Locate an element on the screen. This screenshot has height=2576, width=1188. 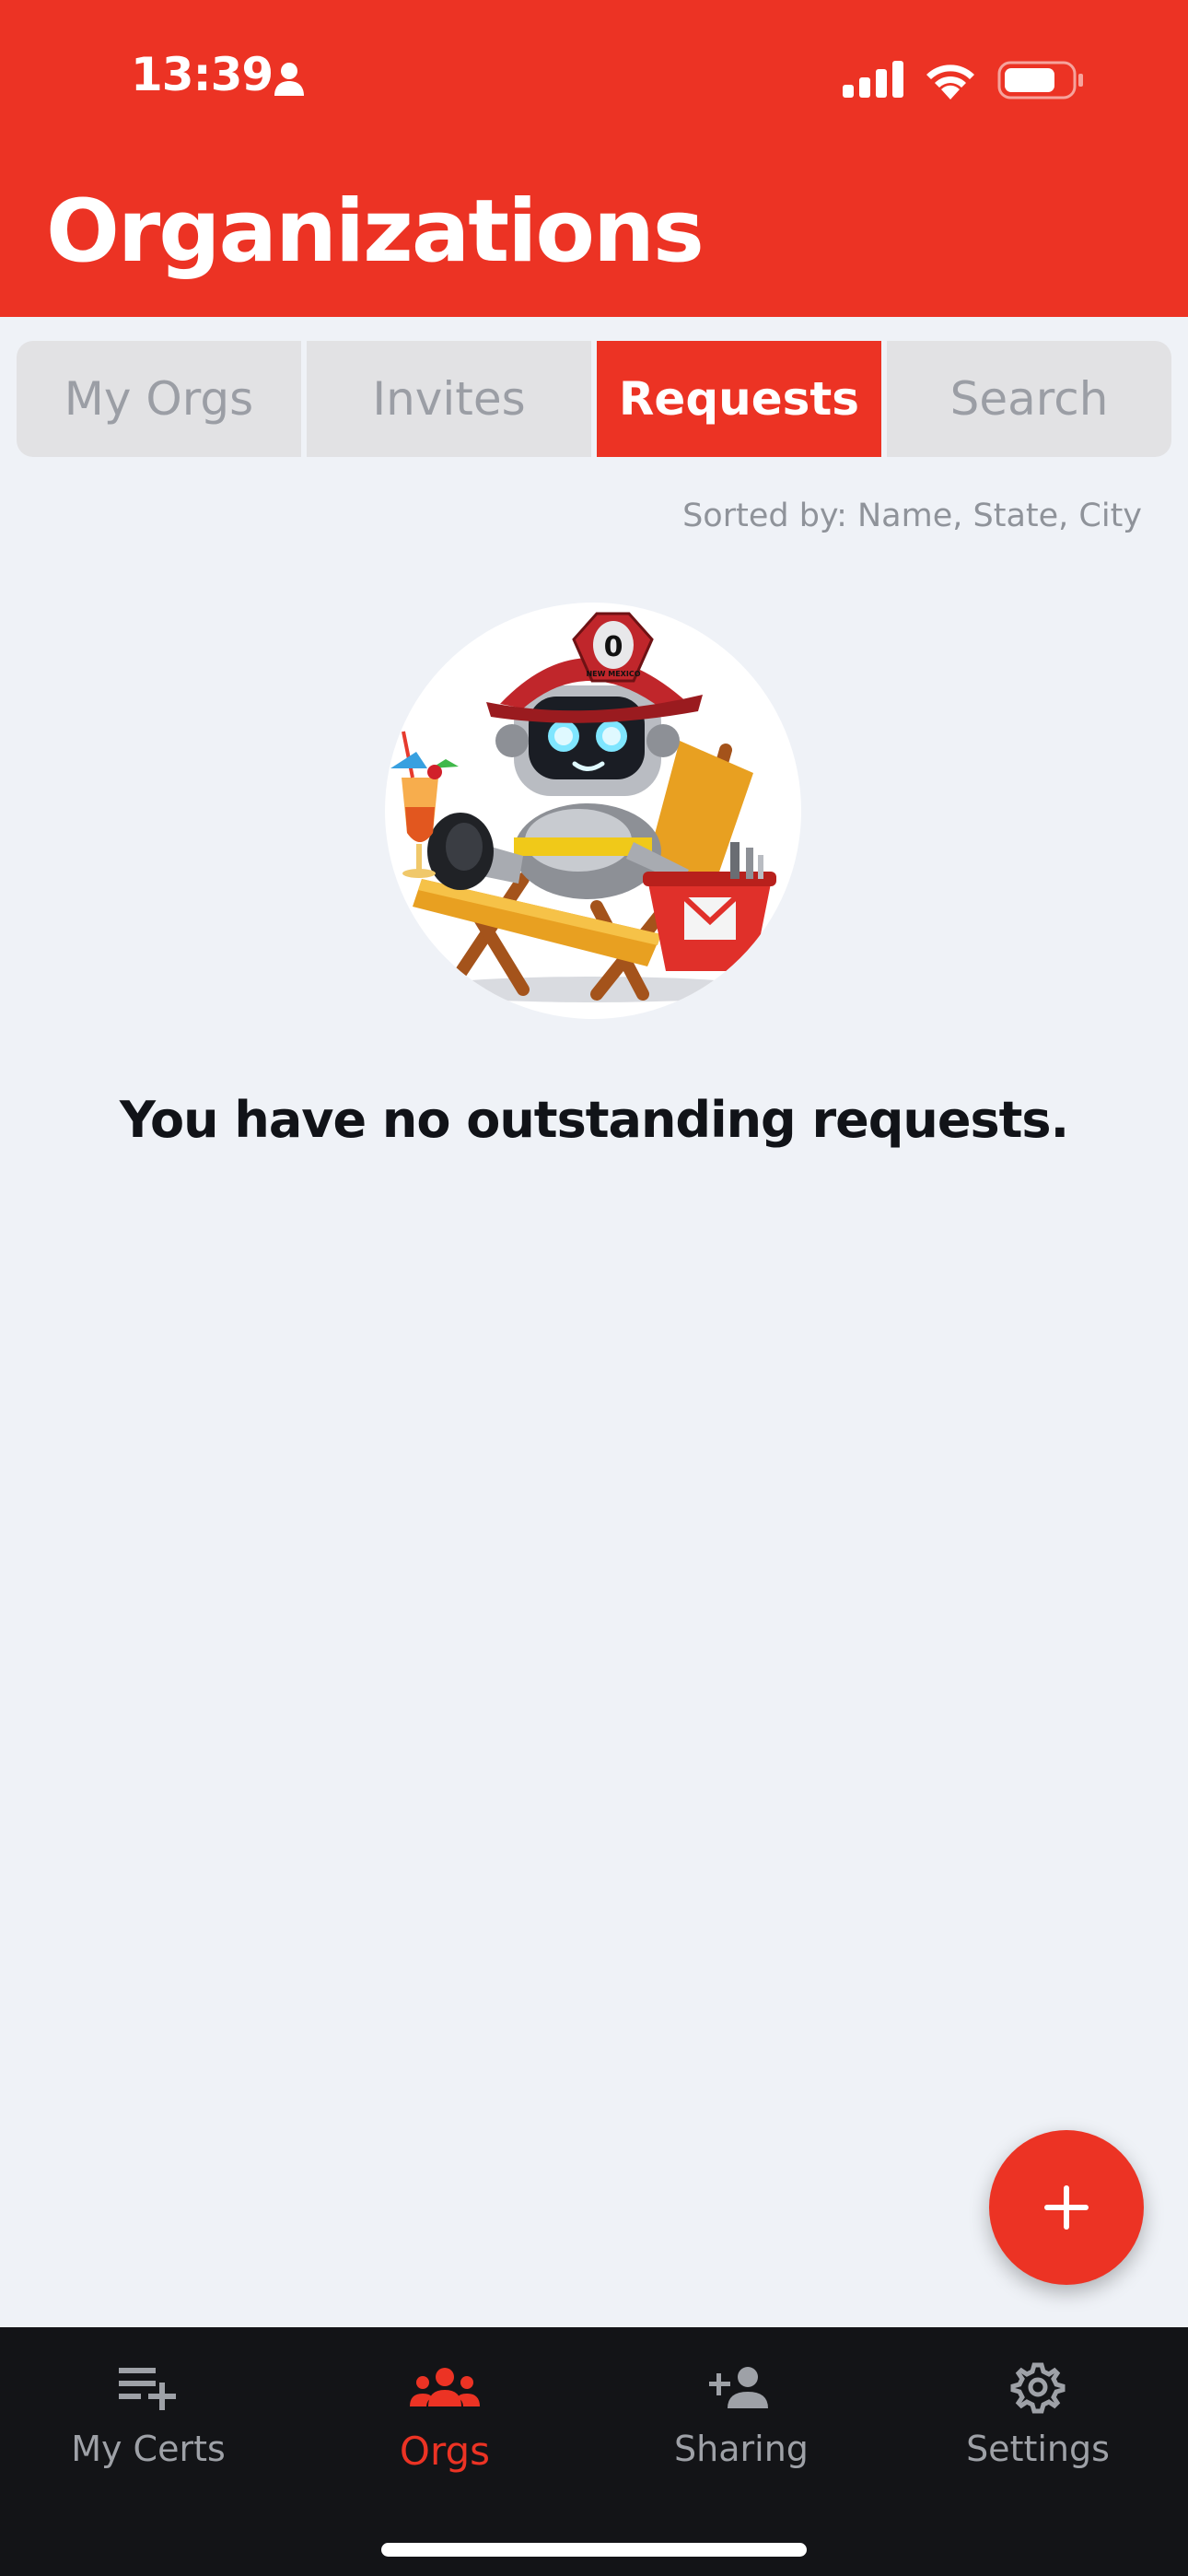
robot-firefighter-illustration: 0 NEW MEXICO is located at coordinates (583, 807).